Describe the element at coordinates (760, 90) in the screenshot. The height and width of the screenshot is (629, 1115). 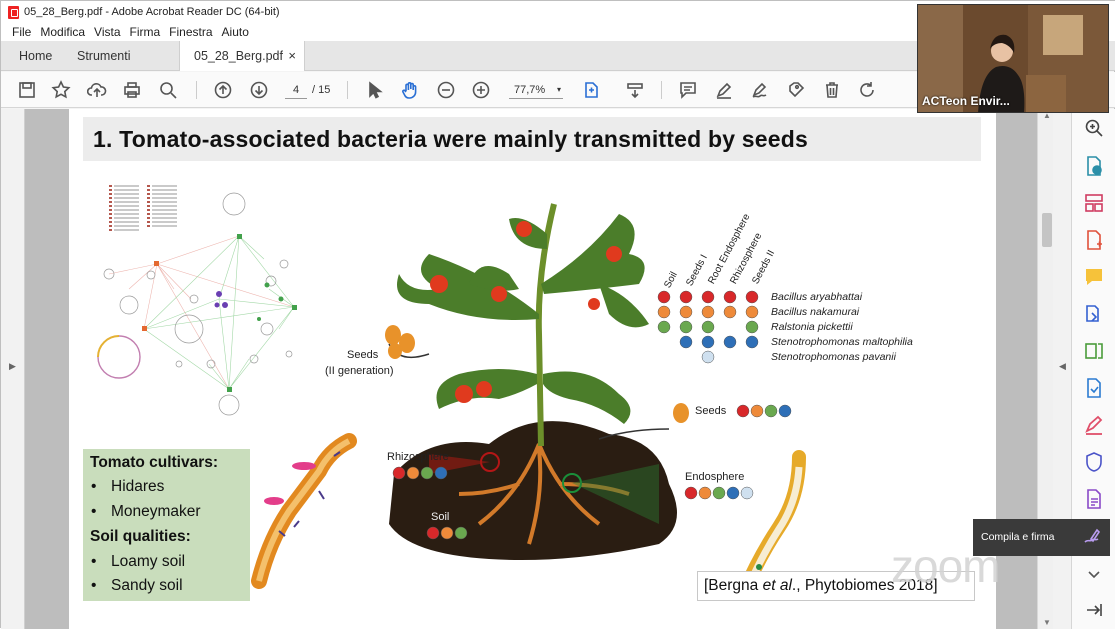
I see `sign-icon` at that location.